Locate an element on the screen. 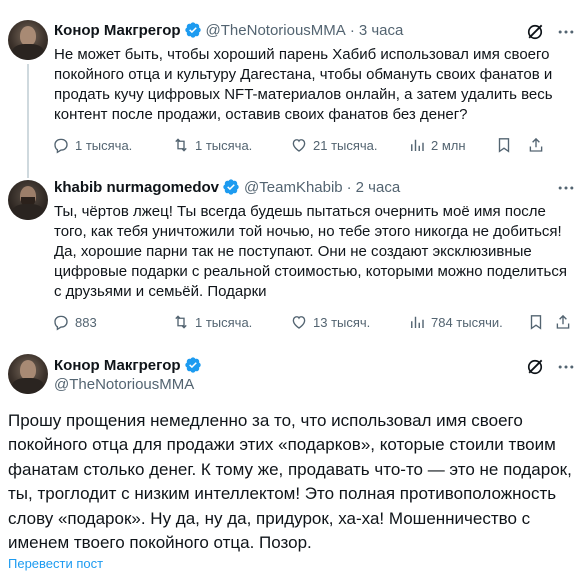 The height and width of the screenshot is (582, 586). translate-post-link: Перевести пост is located at coordinates (55, 563).